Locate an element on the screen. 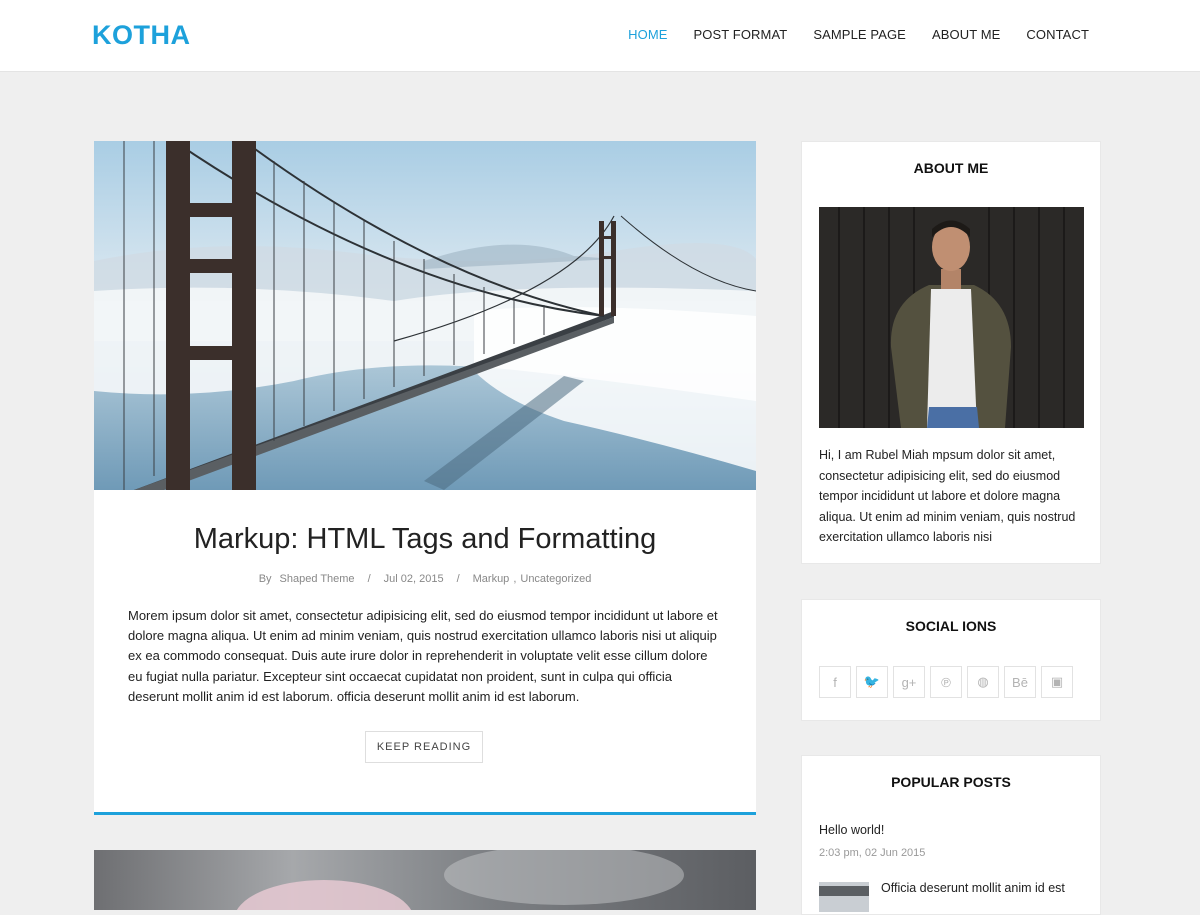  keep-reading-button: KEEP READING is located at coordinates (424, 747).